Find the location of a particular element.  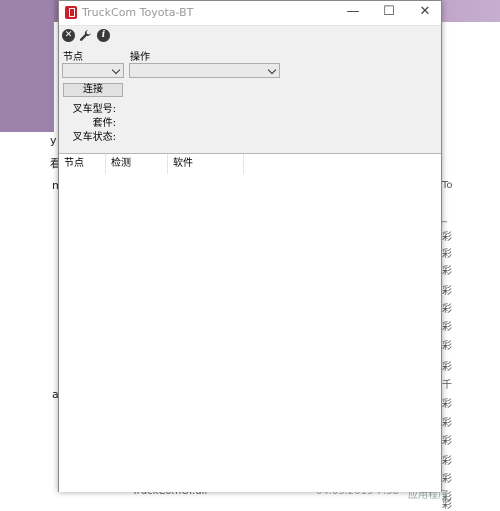

background-window-left is located at coordinates (27, 316).